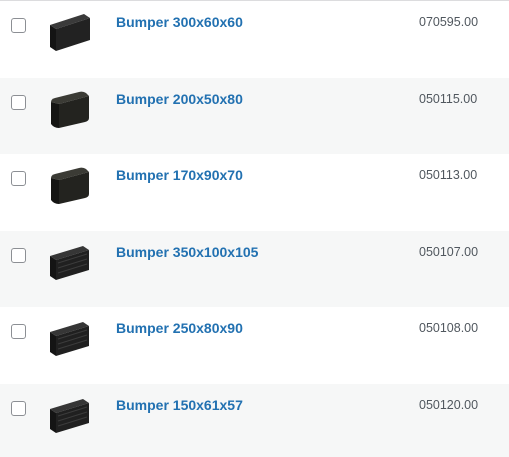 Image resolution: width=509 pixels, height=457 pixels. Describe the element at coordinates (179, 175) in the screenshot. I see `product-title-link: Bumper 170x90x70` at that location.